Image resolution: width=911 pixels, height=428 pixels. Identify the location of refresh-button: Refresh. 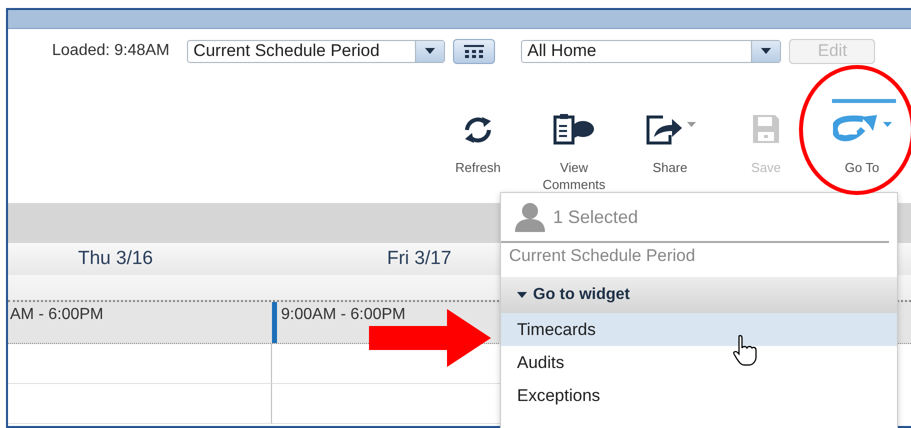
(478, 133).